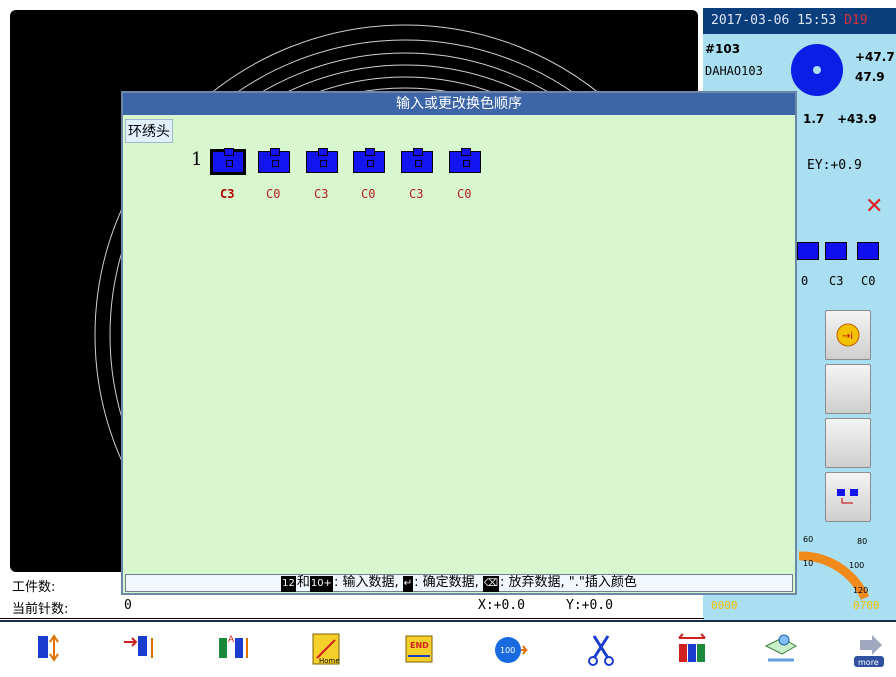 The image size is (896, 677). I want to click on home-button: Home, so click(327, 650).